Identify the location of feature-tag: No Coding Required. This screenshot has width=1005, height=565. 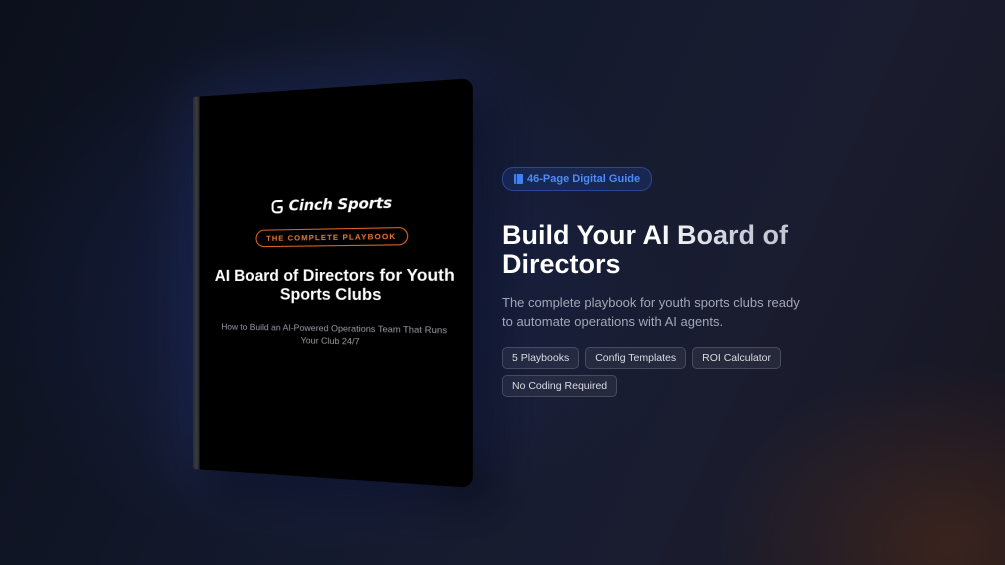
(560, 386).